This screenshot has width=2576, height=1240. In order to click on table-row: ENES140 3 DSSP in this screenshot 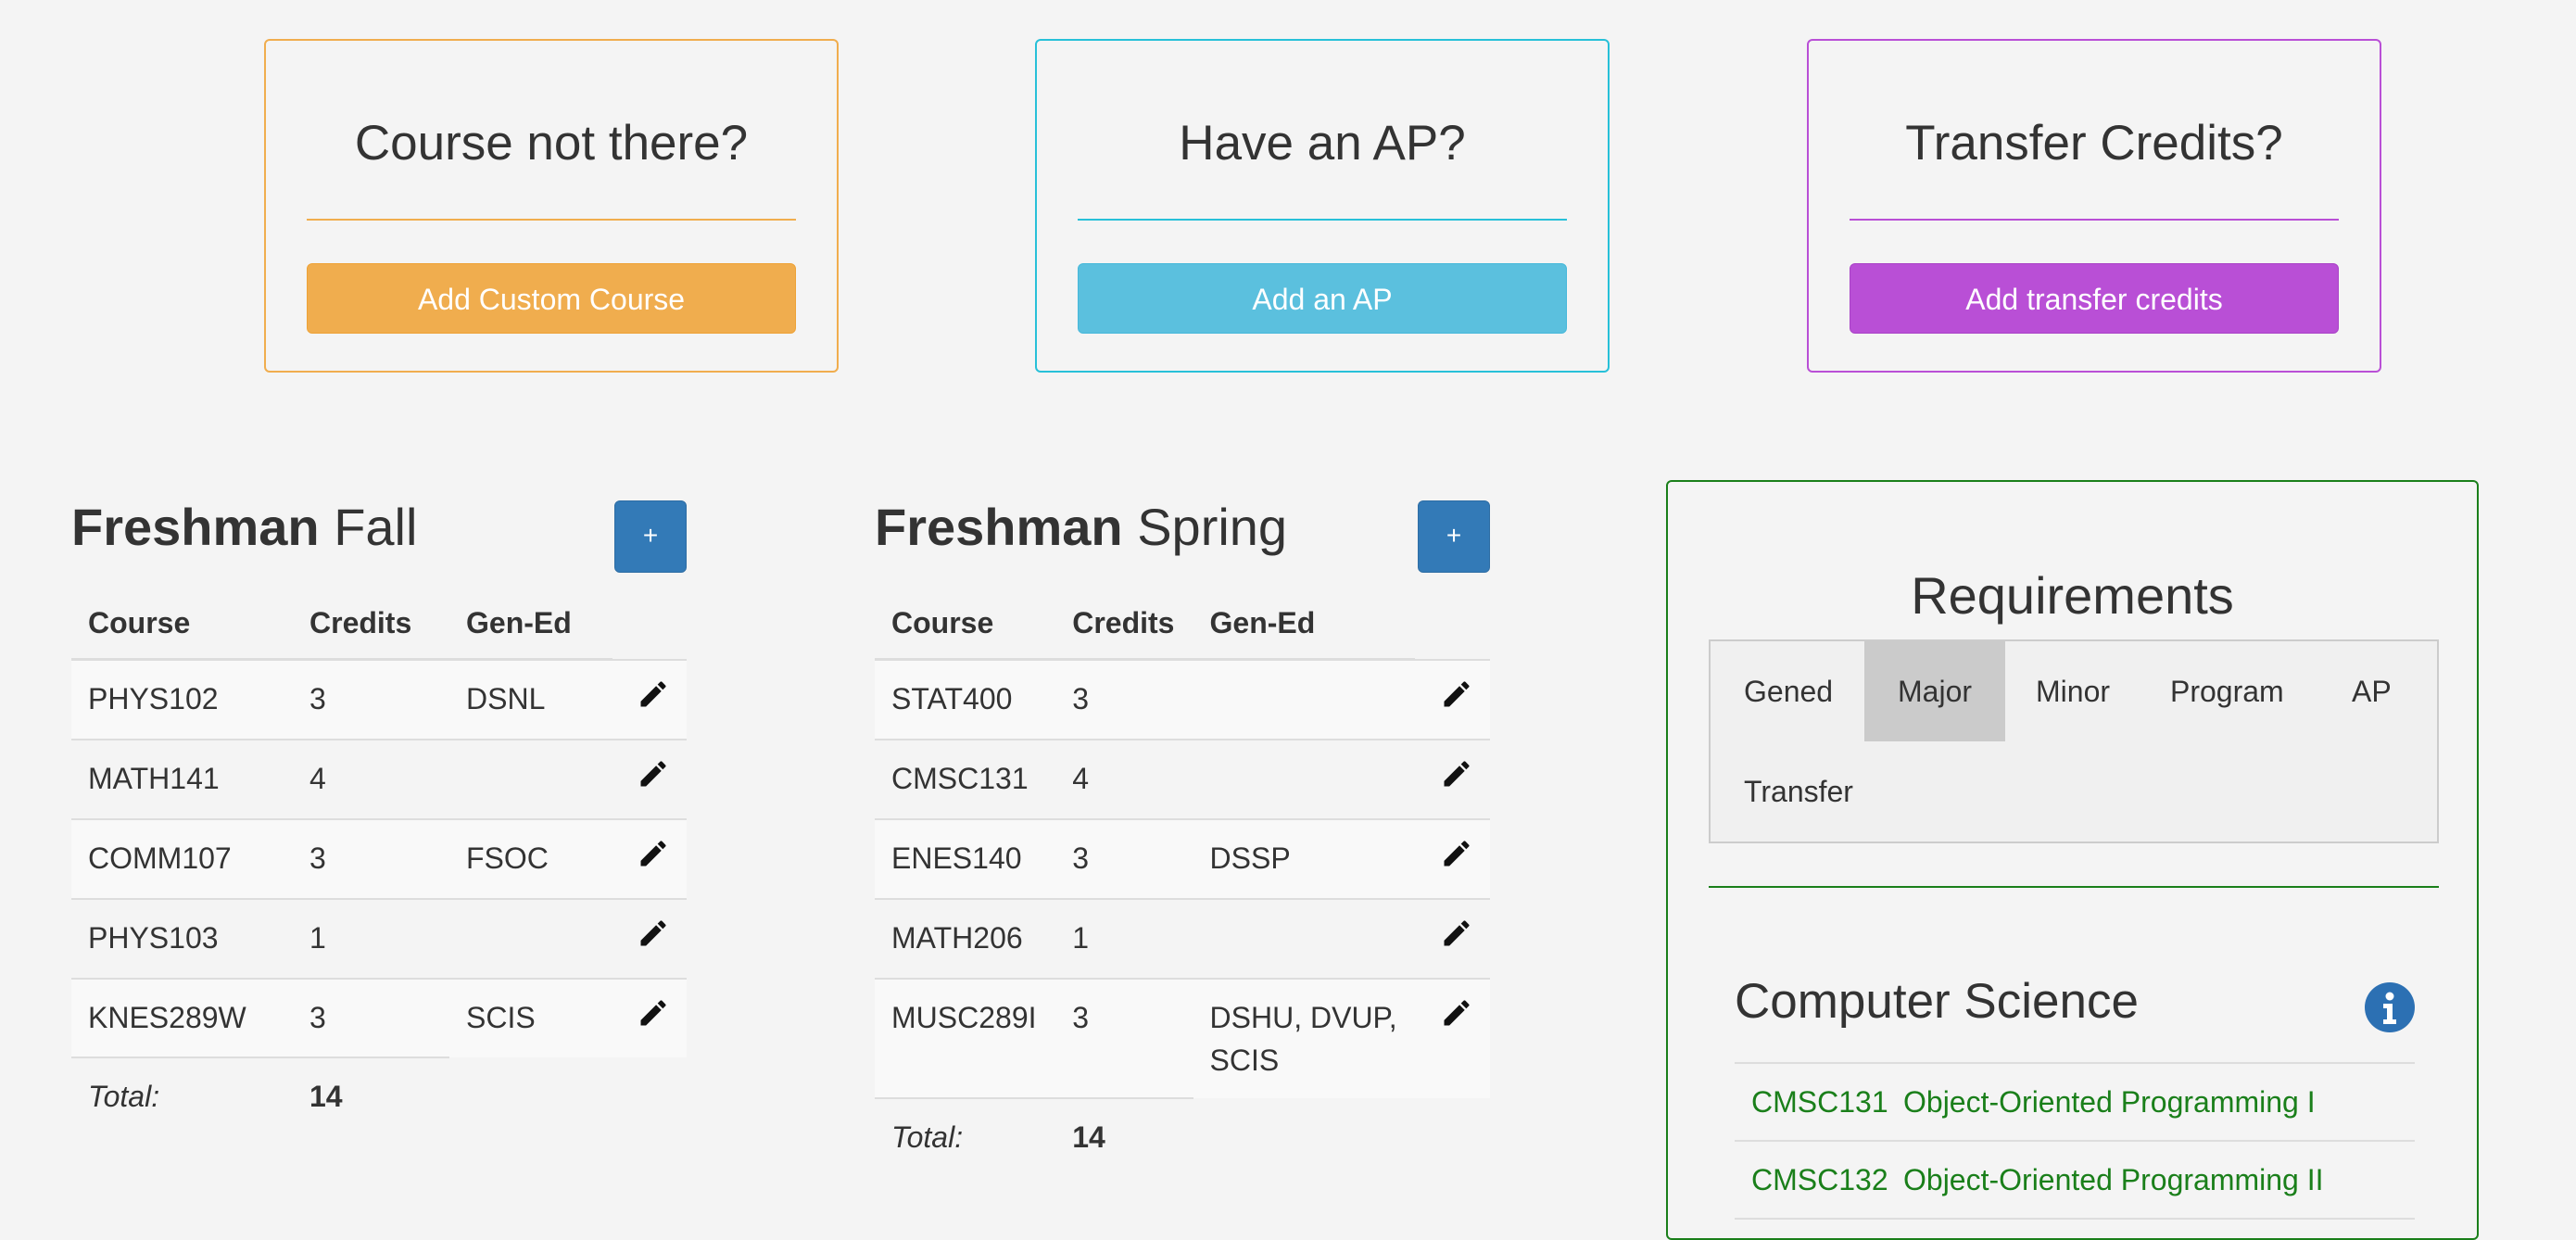, I will do `click(1183, 858)`.